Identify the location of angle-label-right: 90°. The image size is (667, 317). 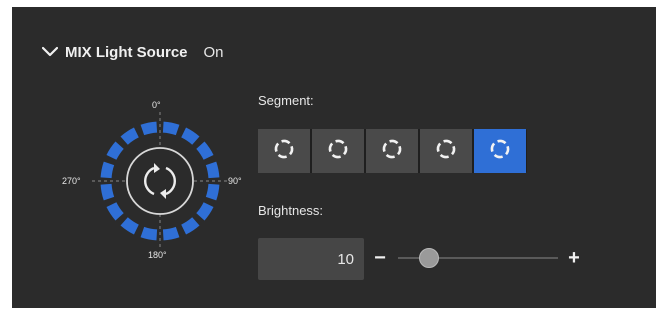
(235, 181).